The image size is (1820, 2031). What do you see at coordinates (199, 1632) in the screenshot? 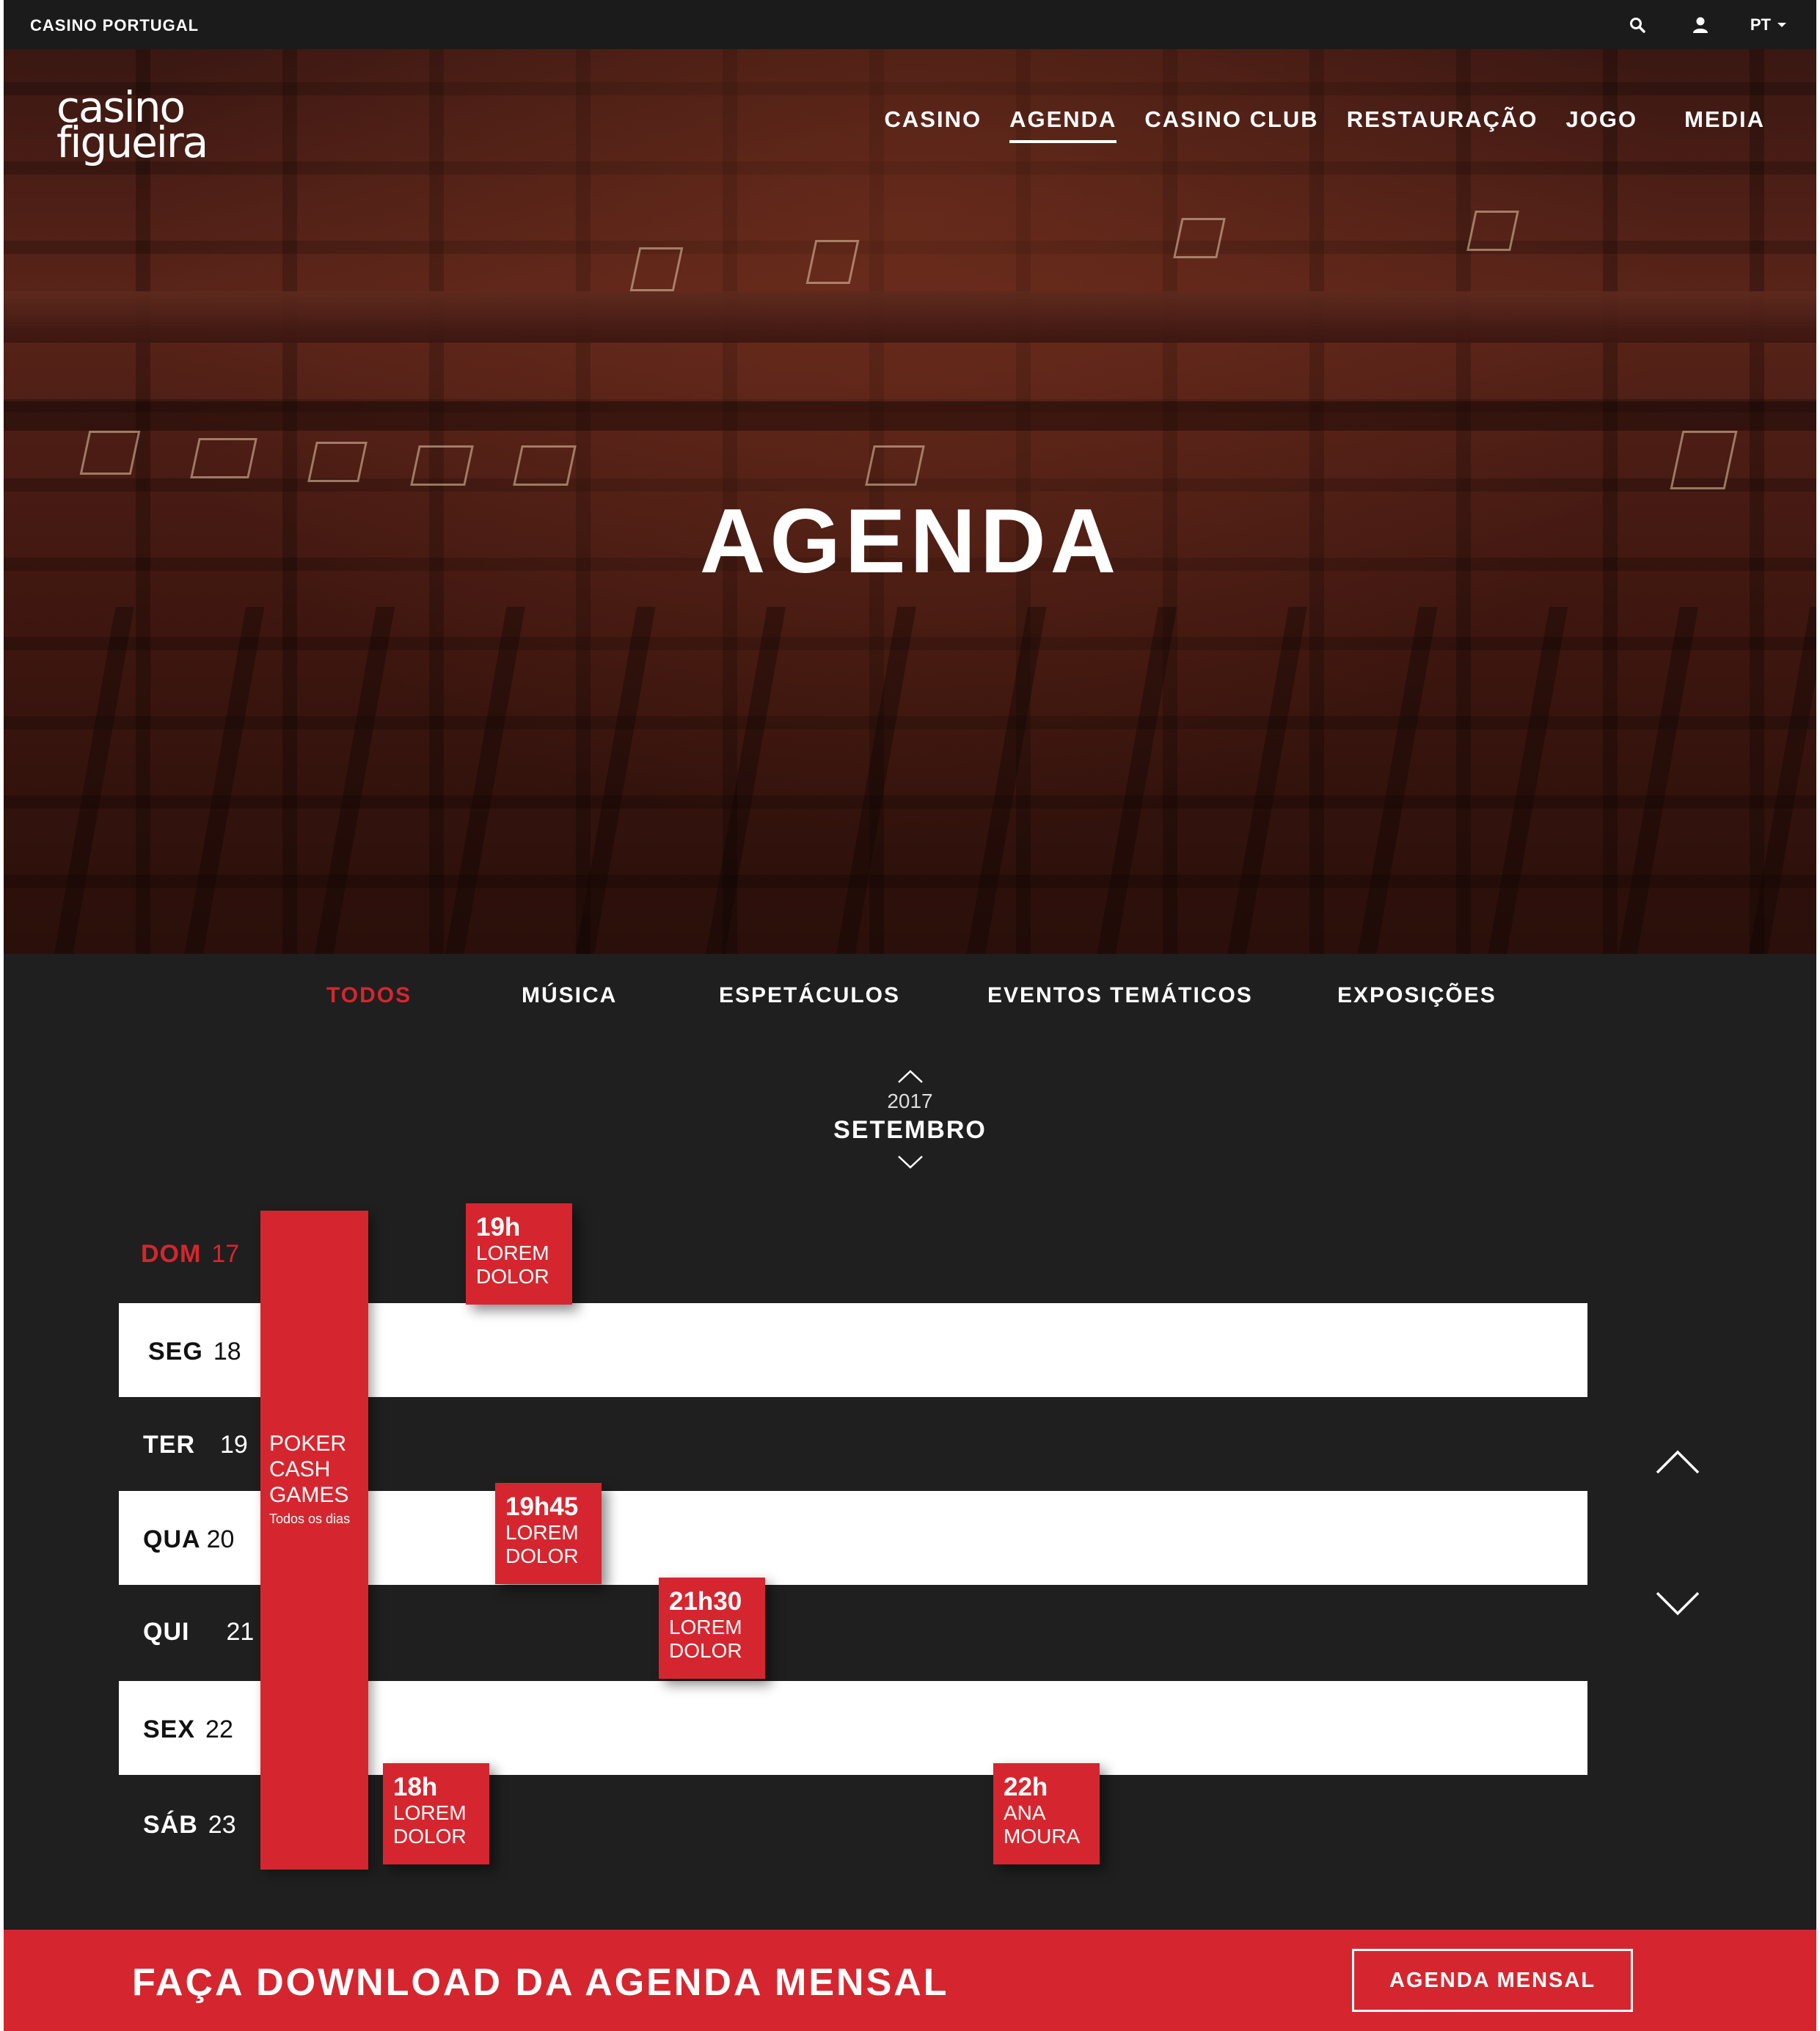
I see `day-label-qui: QUI 21` at bounding box center [199, 1632].